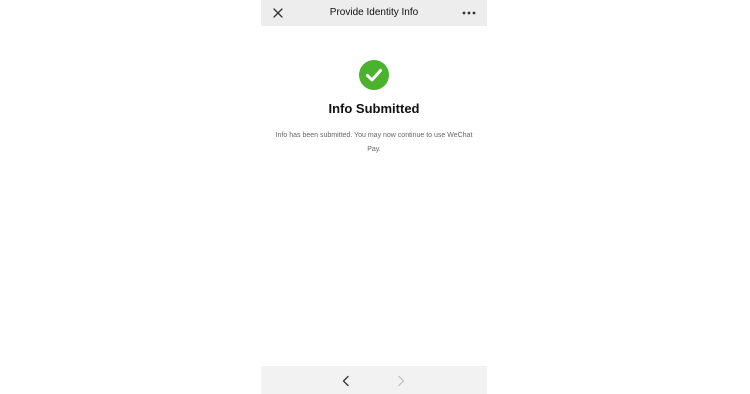 Image resolution: width=750 pixels, height=394 pixels. Describe the element at coordinates (346, 380) in the screenshot. I see `chevron-left-icon` at that location.